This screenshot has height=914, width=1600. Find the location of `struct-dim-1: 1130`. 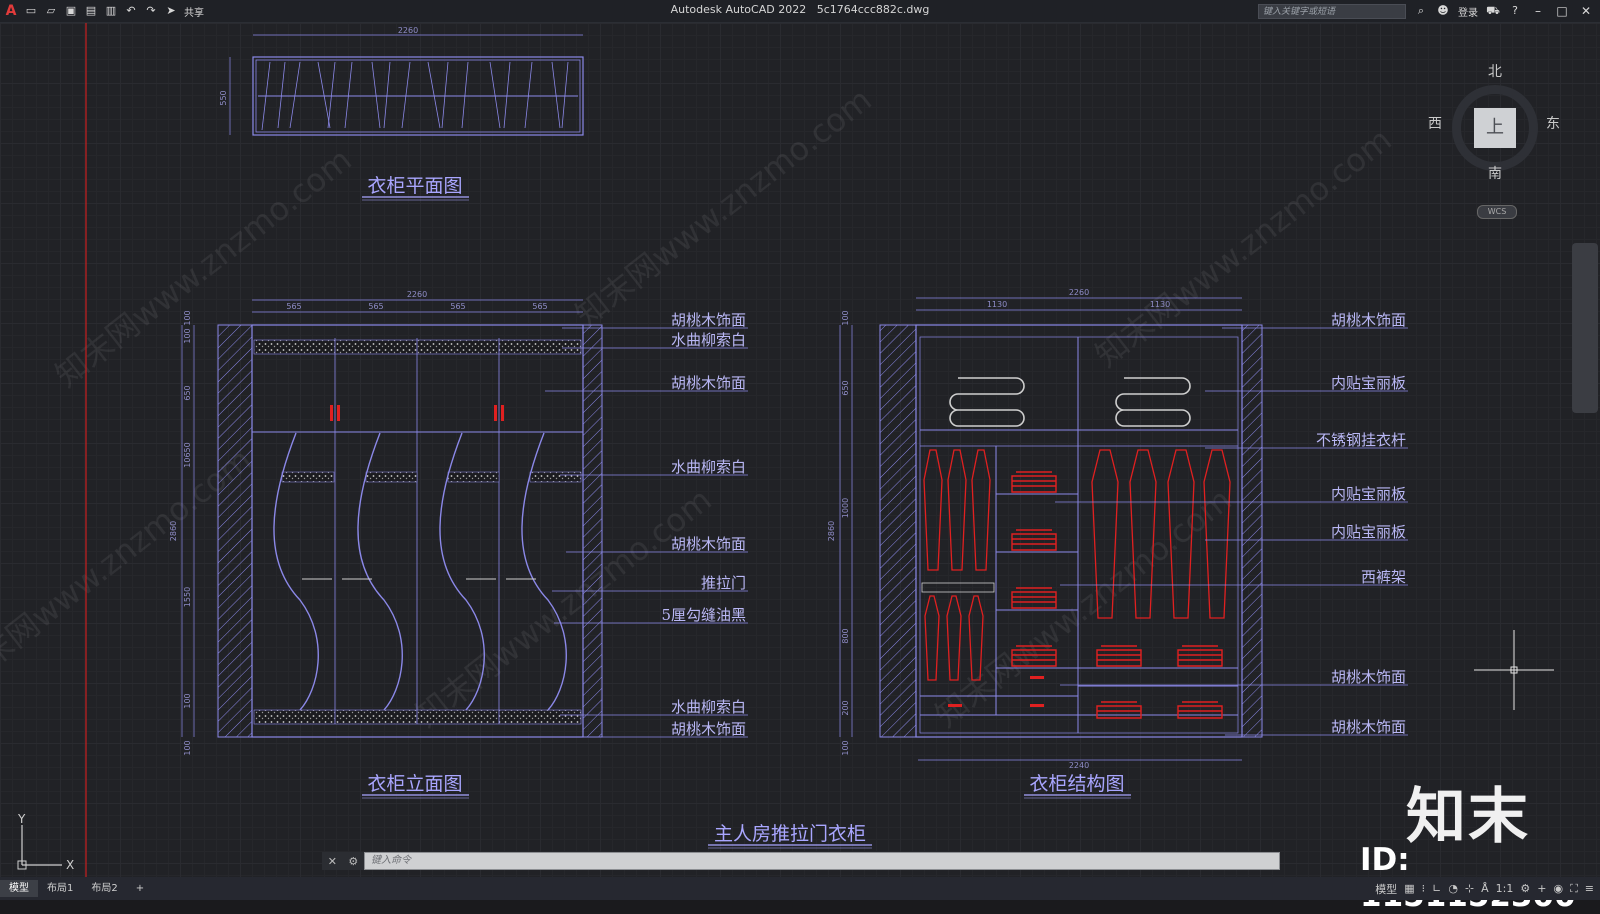

struct-dim-1: 1130 is located at coordinates (997, 304).